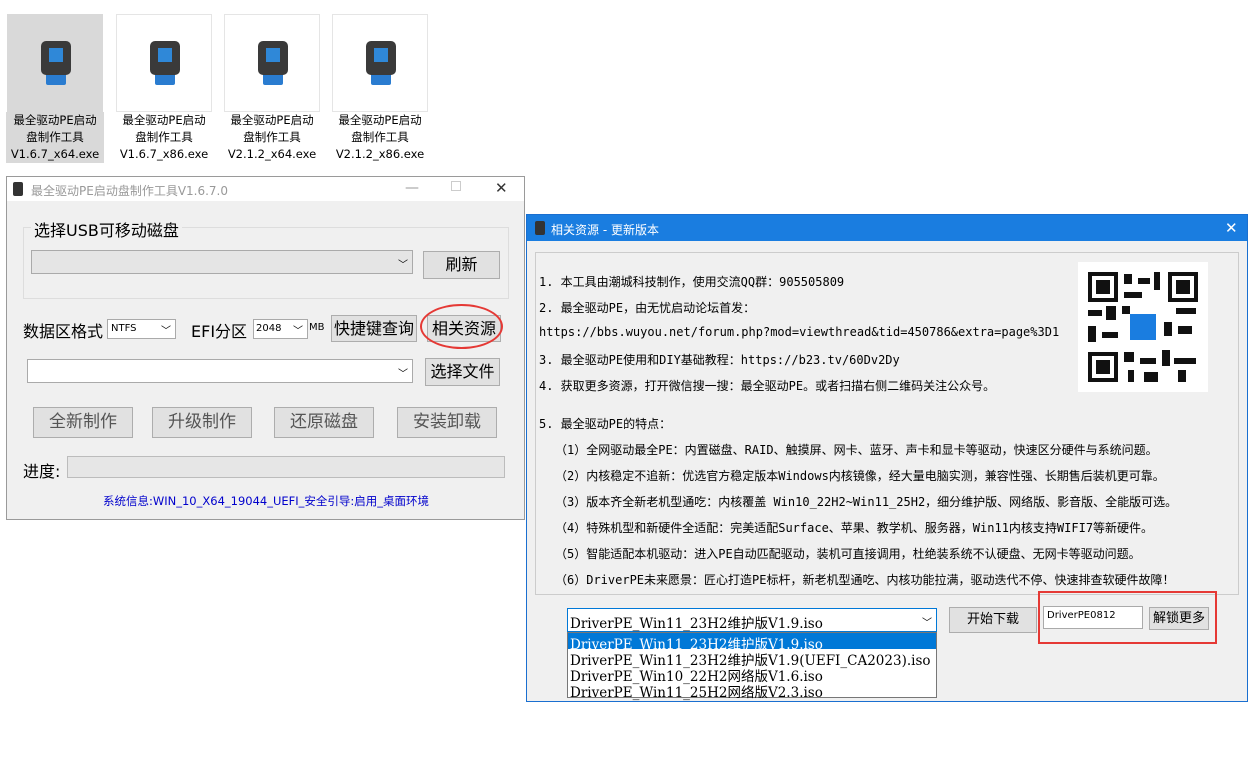 The height and width of the screenshot is (771, 1253). Describe the element at coordinates (63, 331) in the screenshot. I see `format-label: 数据区格式` at that location.